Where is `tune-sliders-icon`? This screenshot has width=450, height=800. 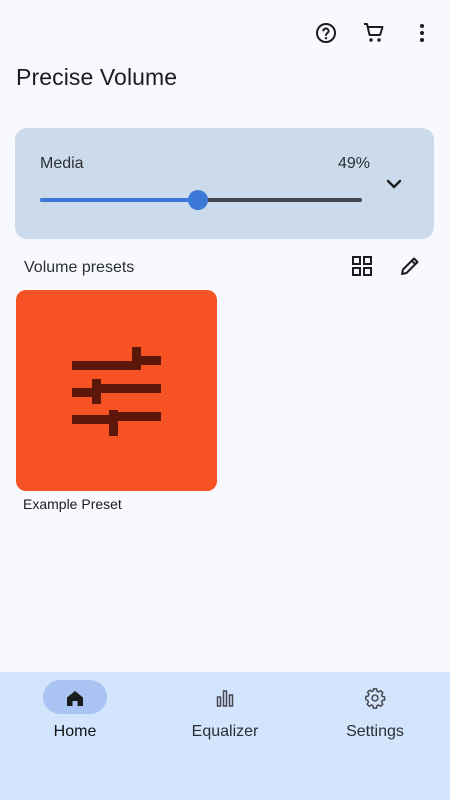 tune-sliders-icon is located at coordinates (116, 391).